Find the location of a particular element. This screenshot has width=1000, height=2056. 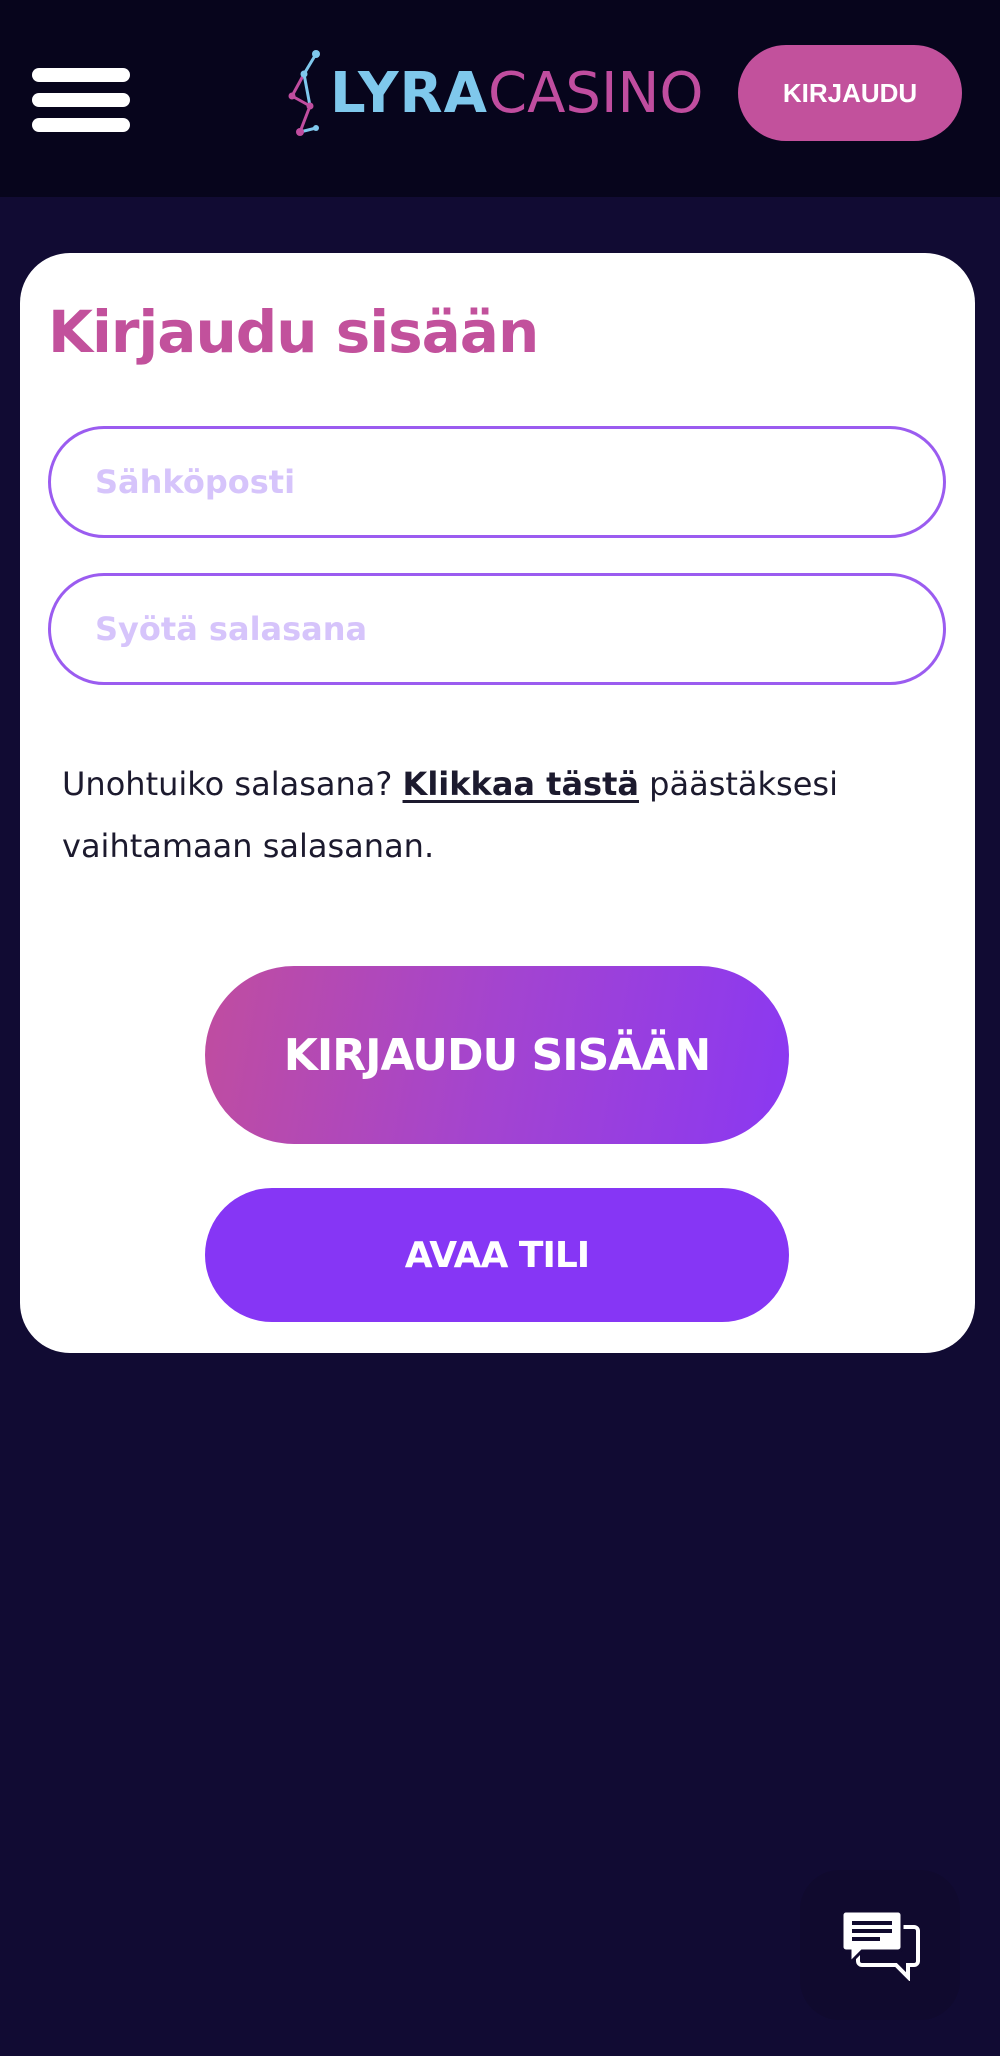

header-login-button: KIRJAUDU is located at coordinates (850, 93).